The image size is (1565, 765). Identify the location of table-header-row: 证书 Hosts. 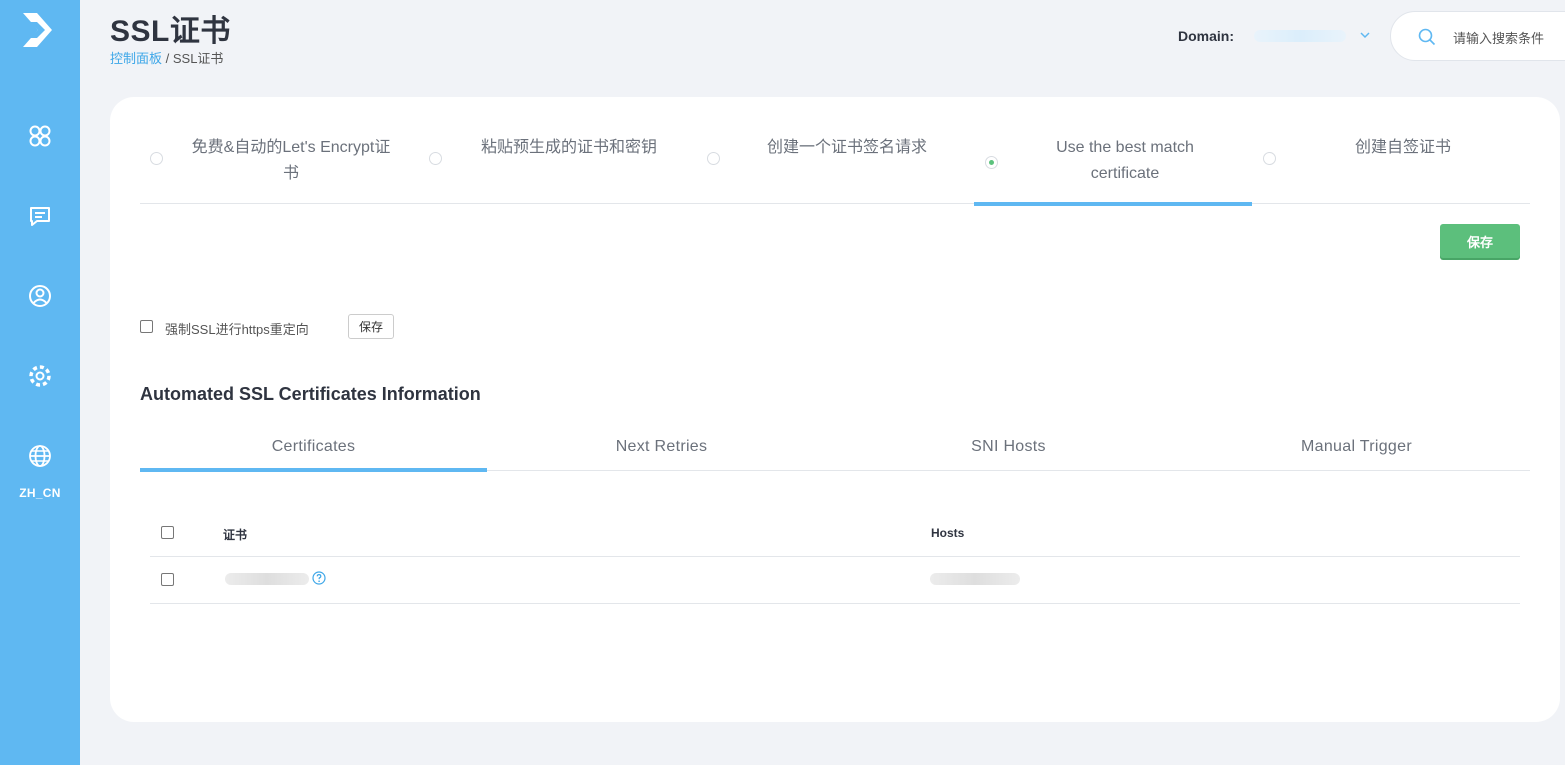
(835, 533).